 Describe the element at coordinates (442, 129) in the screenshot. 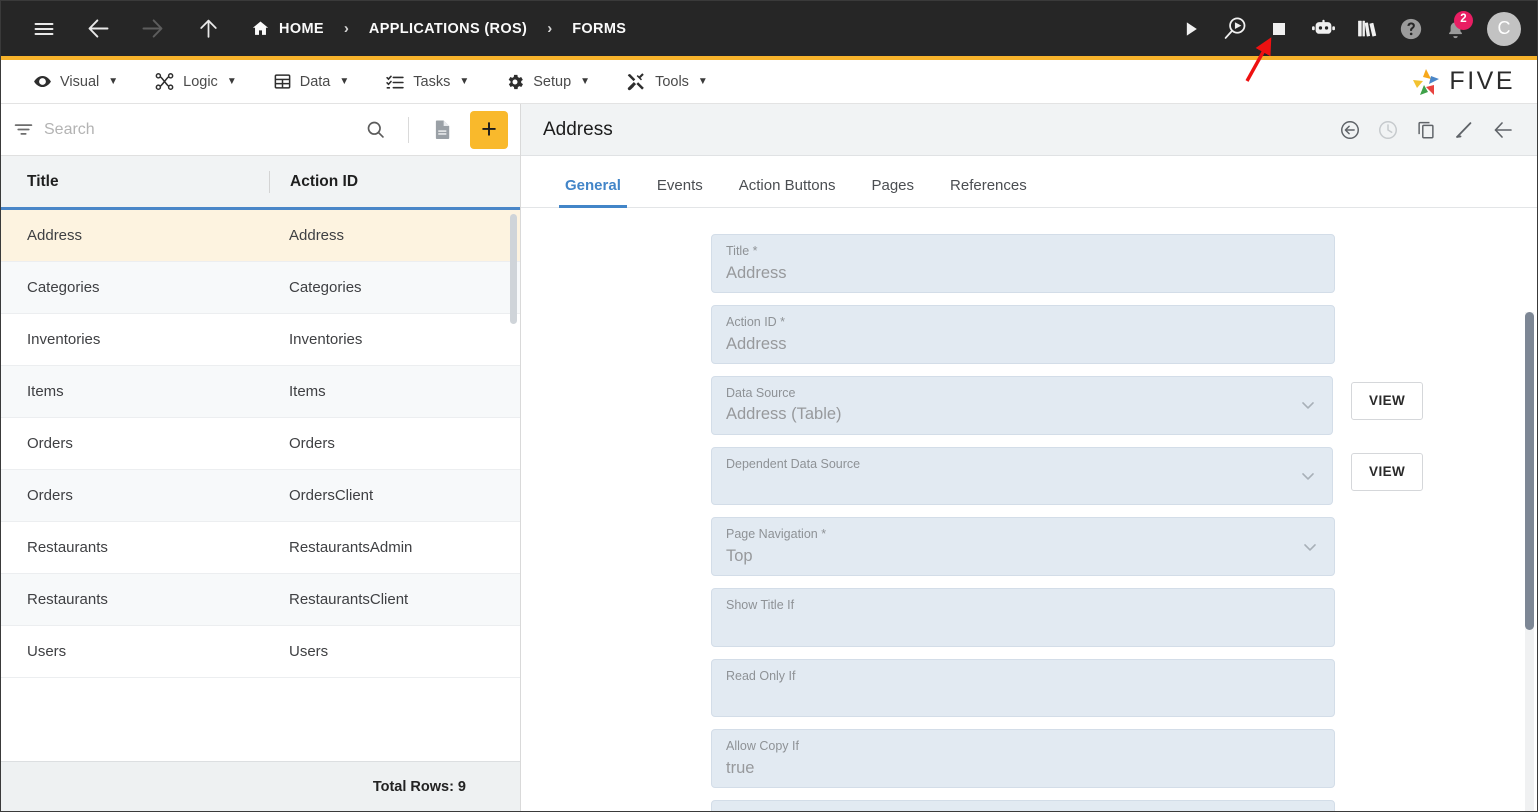

I see `document-icon` at that location.